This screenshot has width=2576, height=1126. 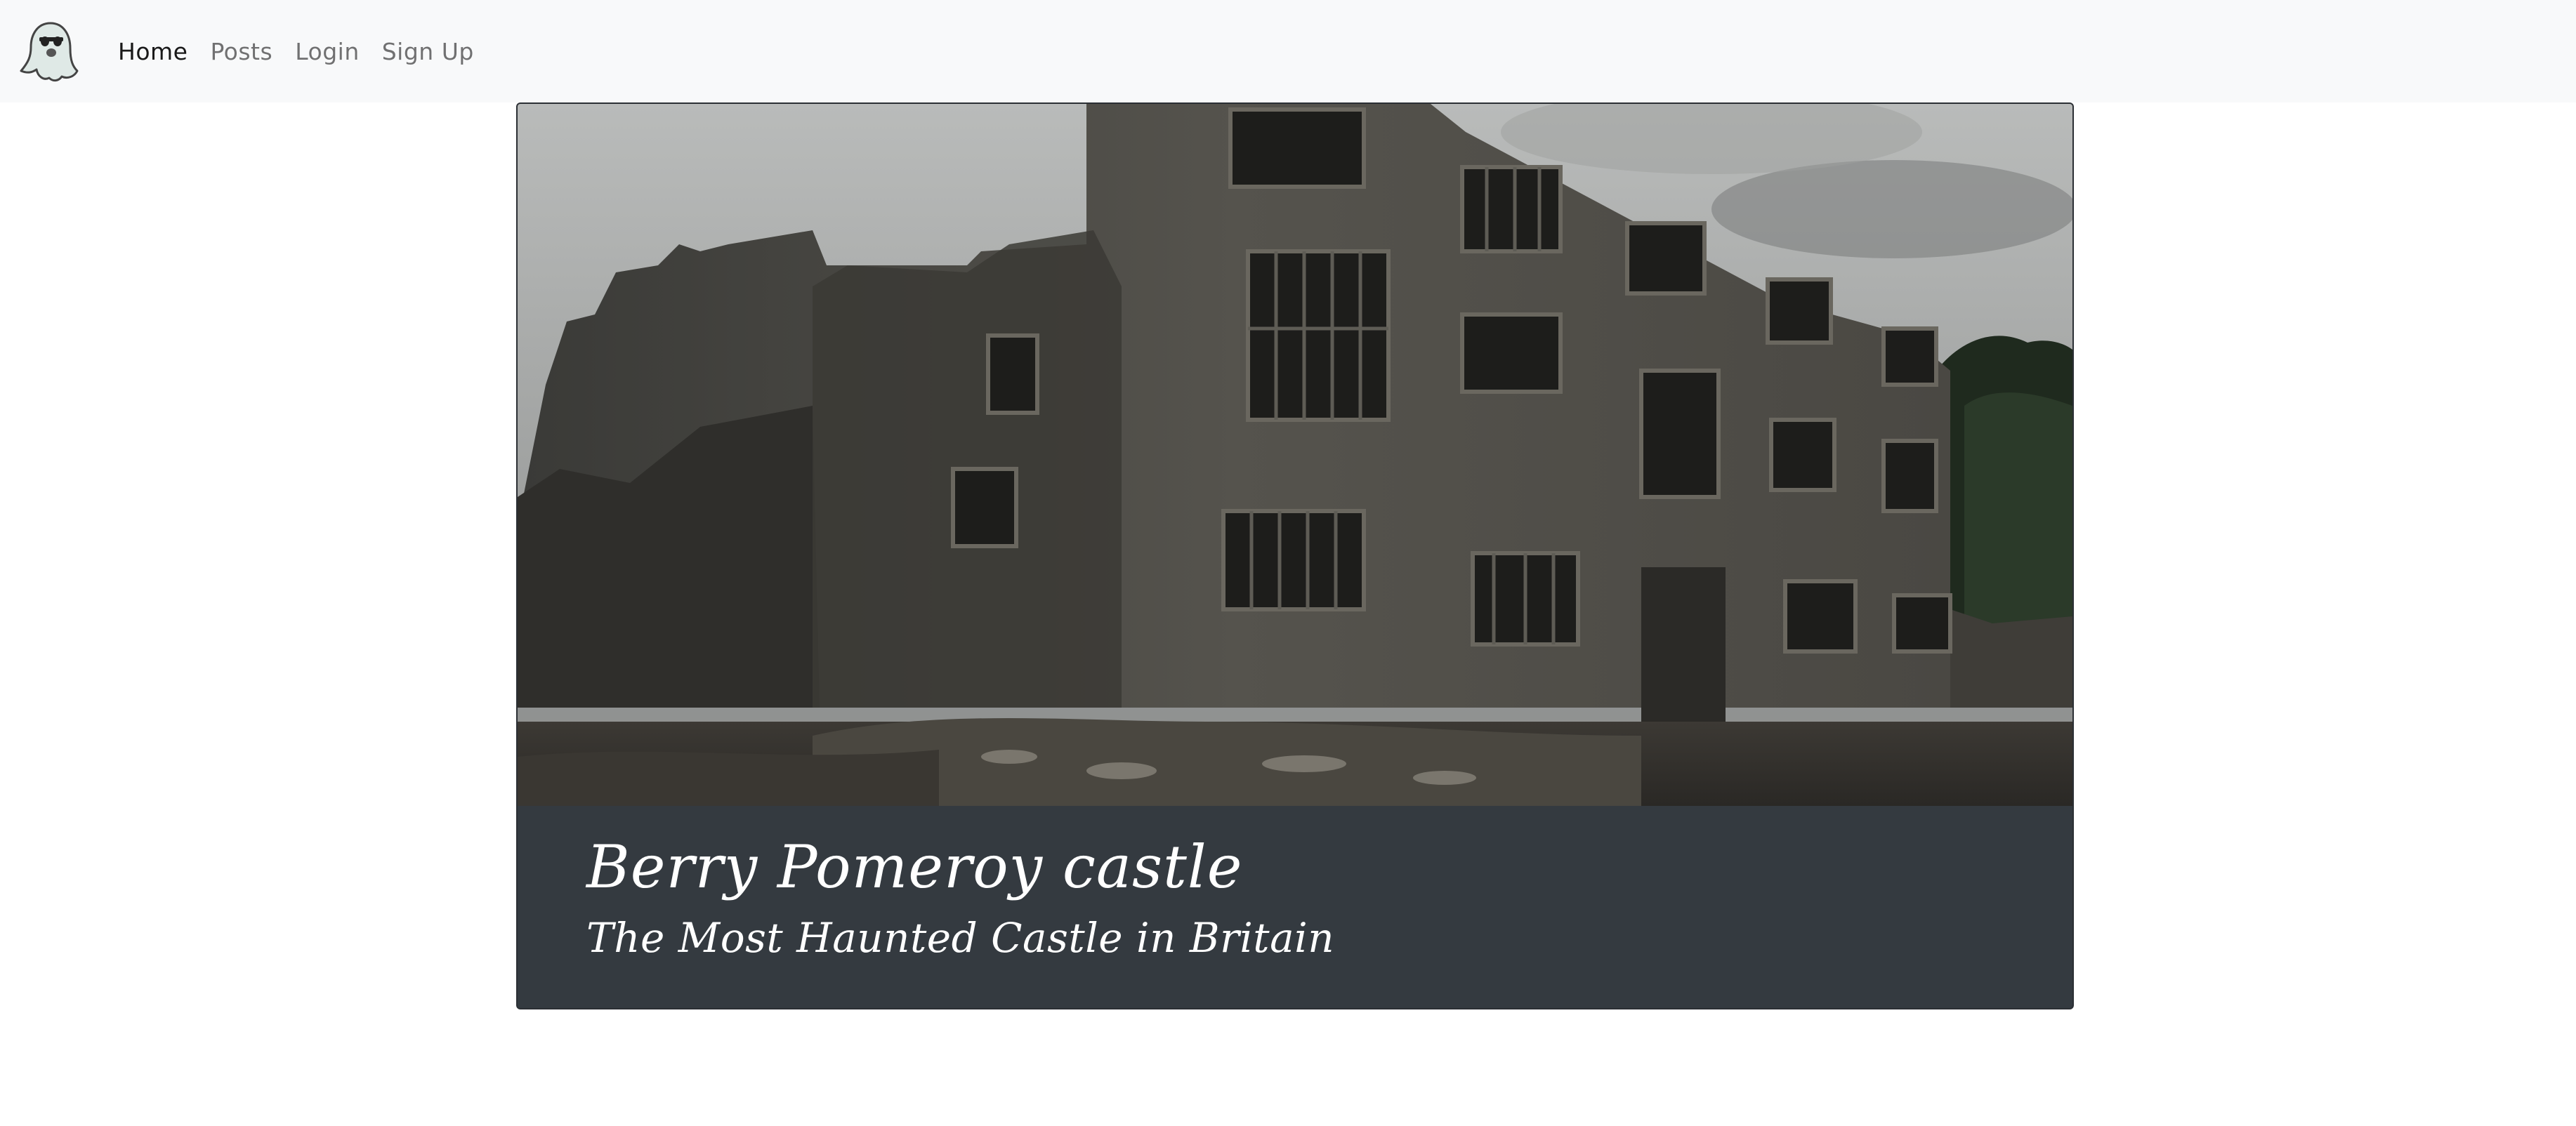 What do you see at coordinates (428, 51) in the screenshot?
I see `nav-link-sign-up: Sign Up` at bounding box center [428, 51].